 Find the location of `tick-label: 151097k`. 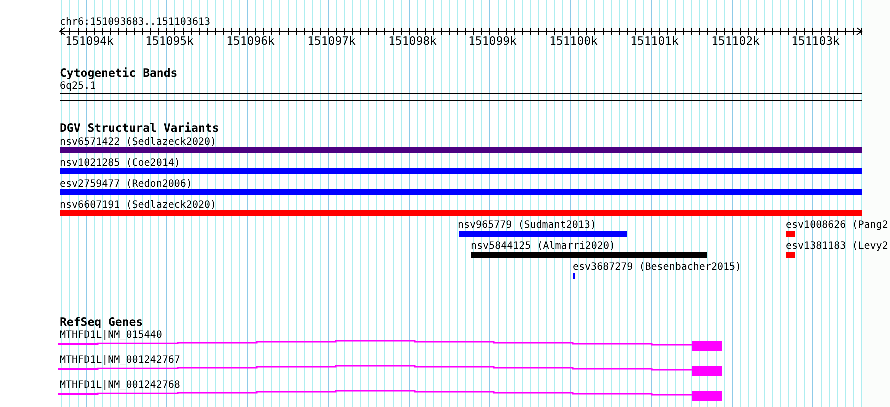

tick-label: 151097k is located at coordinates (332, 41).